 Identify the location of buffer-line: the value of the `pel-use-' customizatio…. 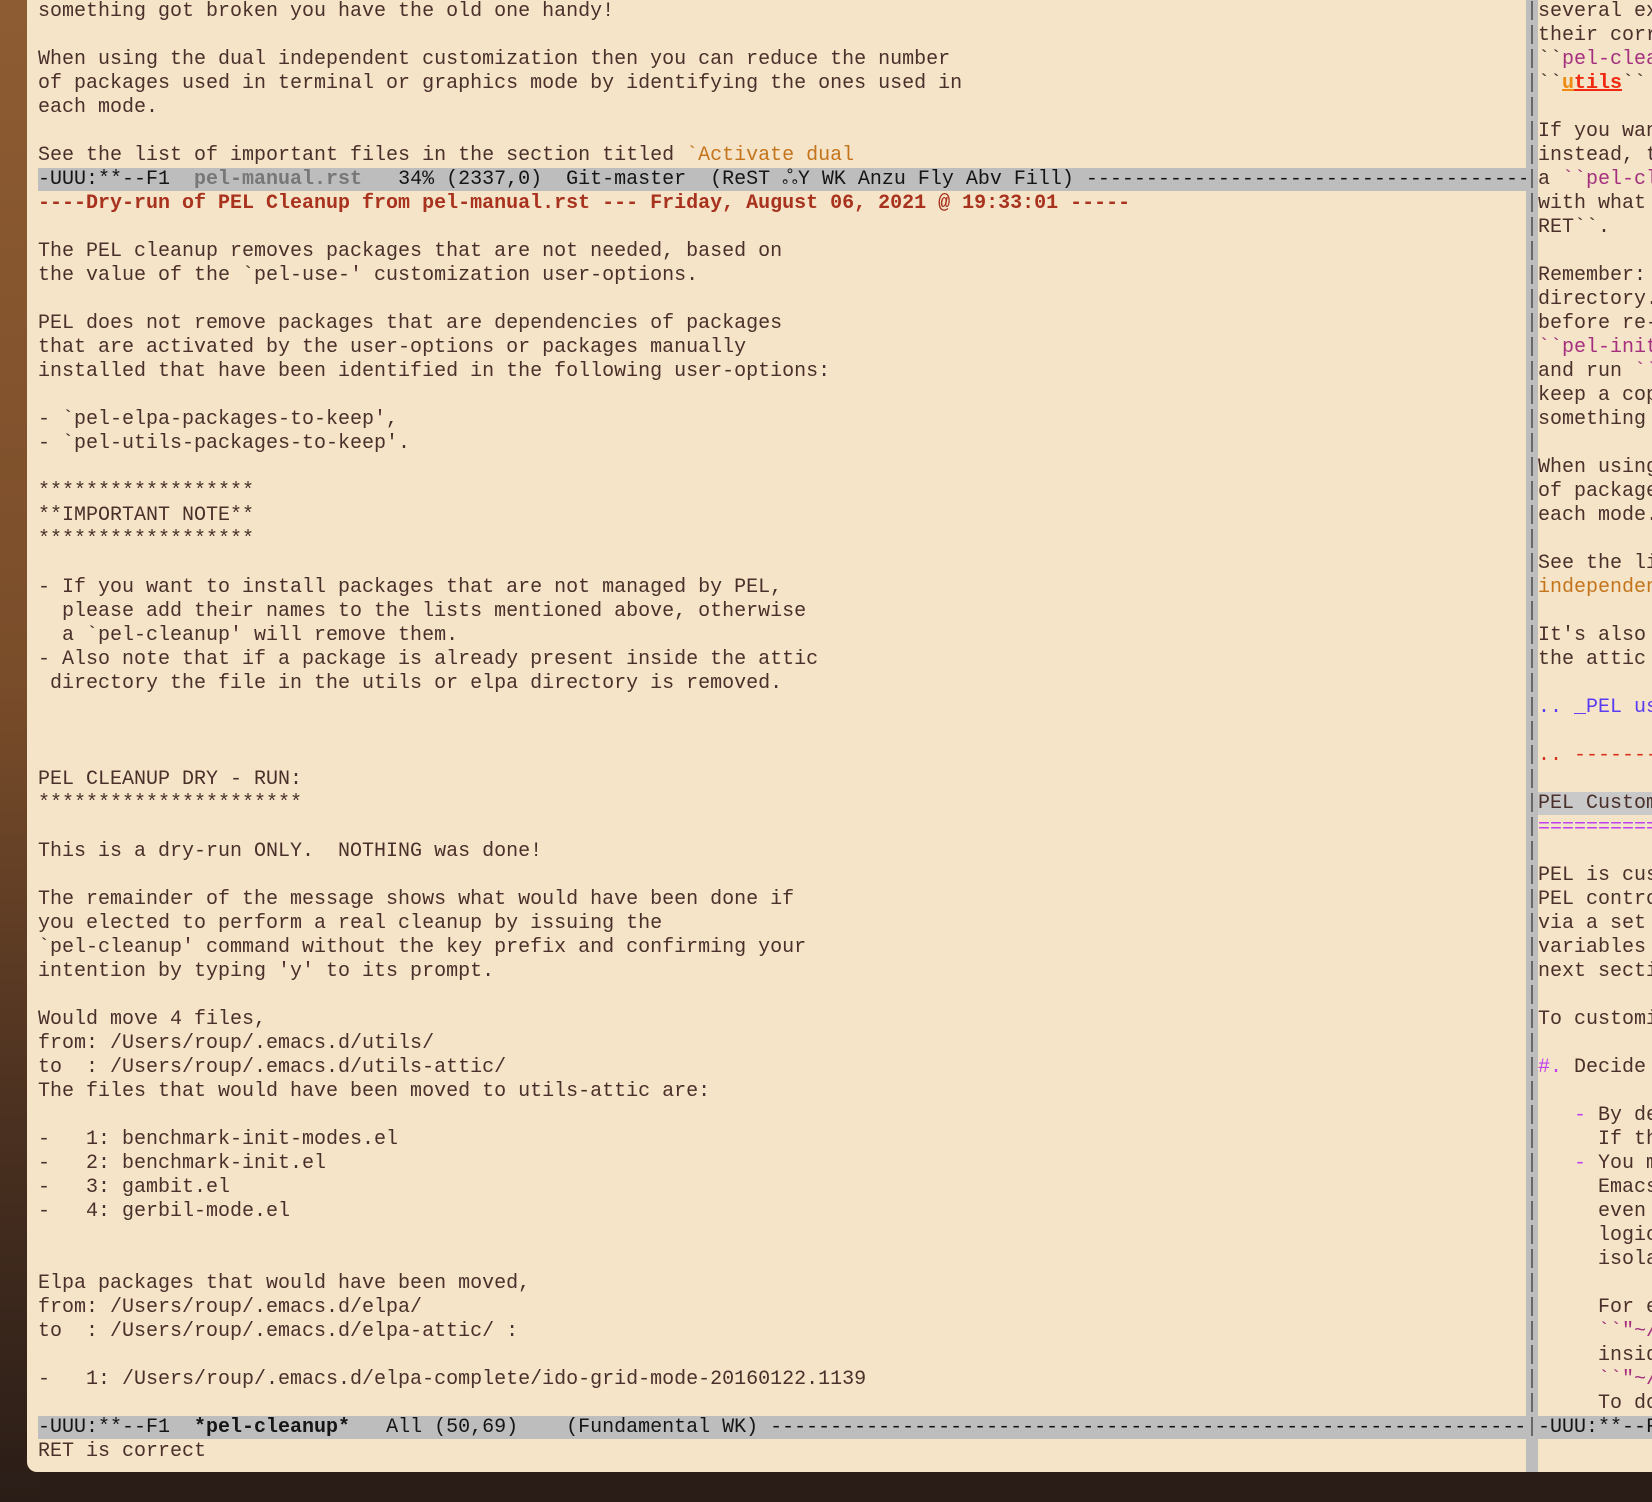
(368, 275).